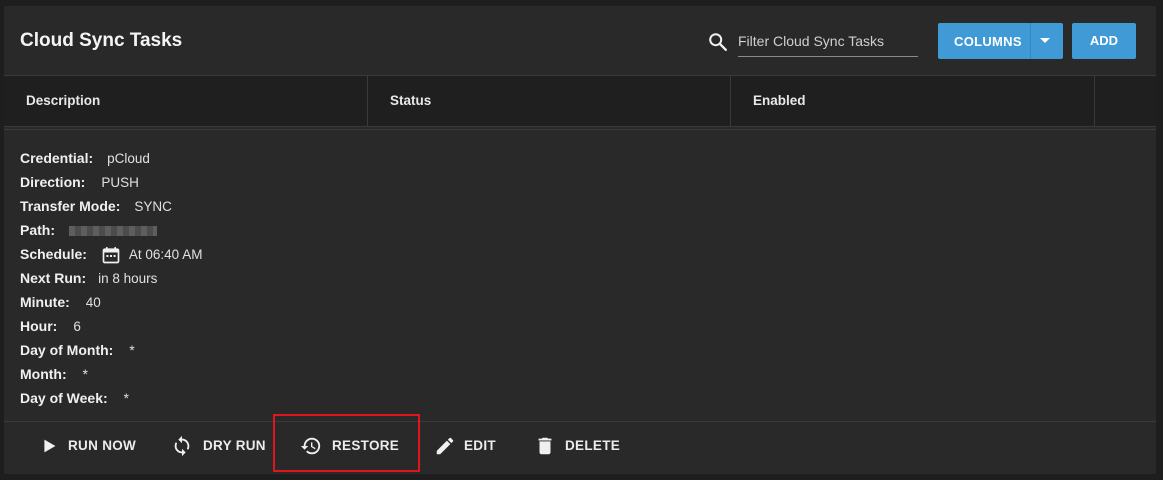 The width and height of the screenshot is (1163, 480). Describe the element at coordinates (580, 40) in the screenshot. I see `card-header: Cloud Sync Tasks COLUMNS ADD` at that location.